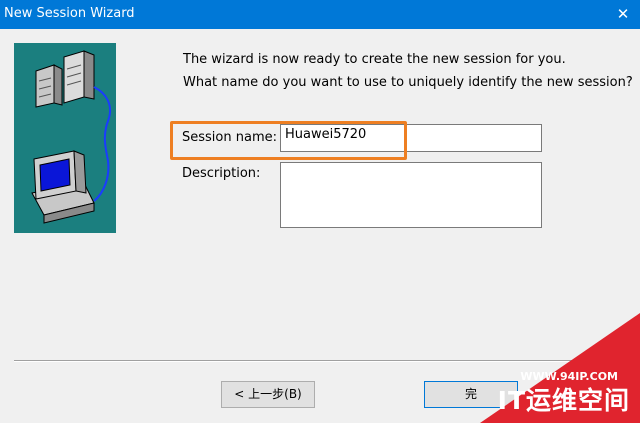 Image resolution: width=640 pixels, height=423 pixels. What do you see at coordinates (63, 187) in the screenshot?
I see `computer-icon` at bounding box center [63, 187].